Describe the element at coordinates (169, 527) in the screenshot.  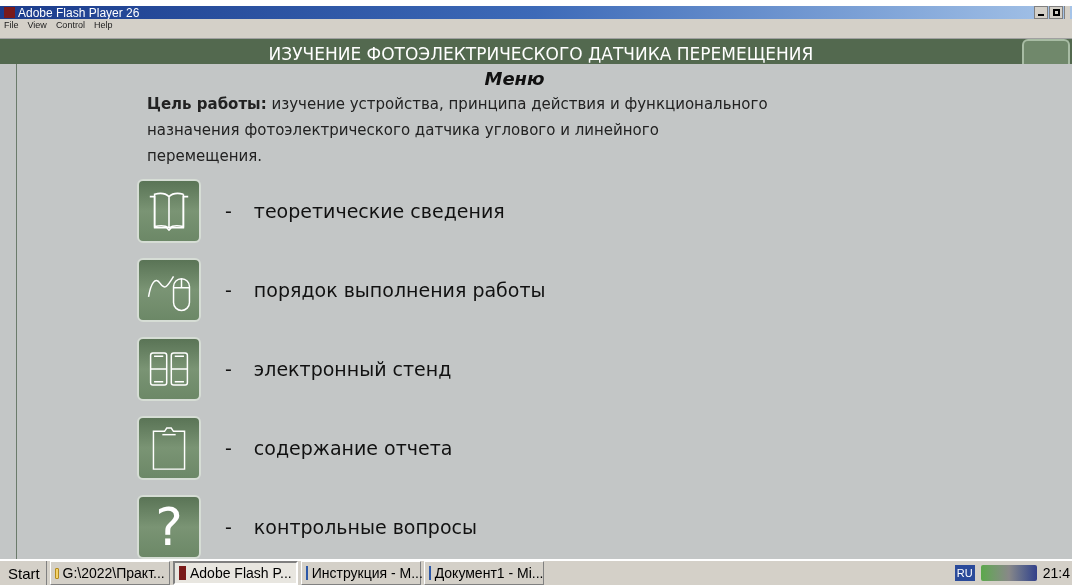
I see `menu-icon-button: ?` at that location.